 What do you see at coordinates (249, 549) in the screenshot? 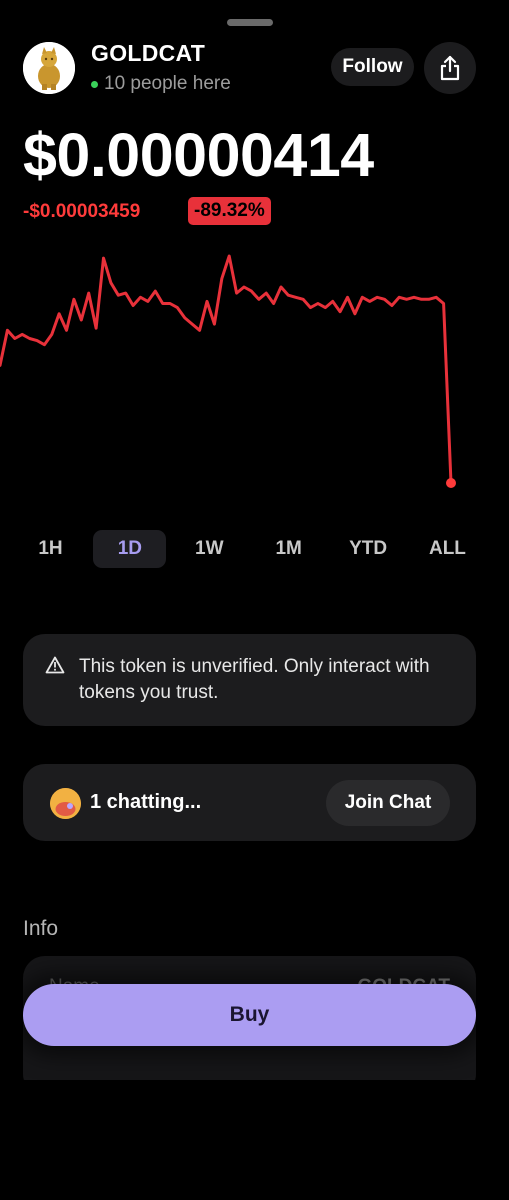
I see `time-range-selector: 1H 1D 1W 1M YTD ALL` at bounding box center [249, 549].